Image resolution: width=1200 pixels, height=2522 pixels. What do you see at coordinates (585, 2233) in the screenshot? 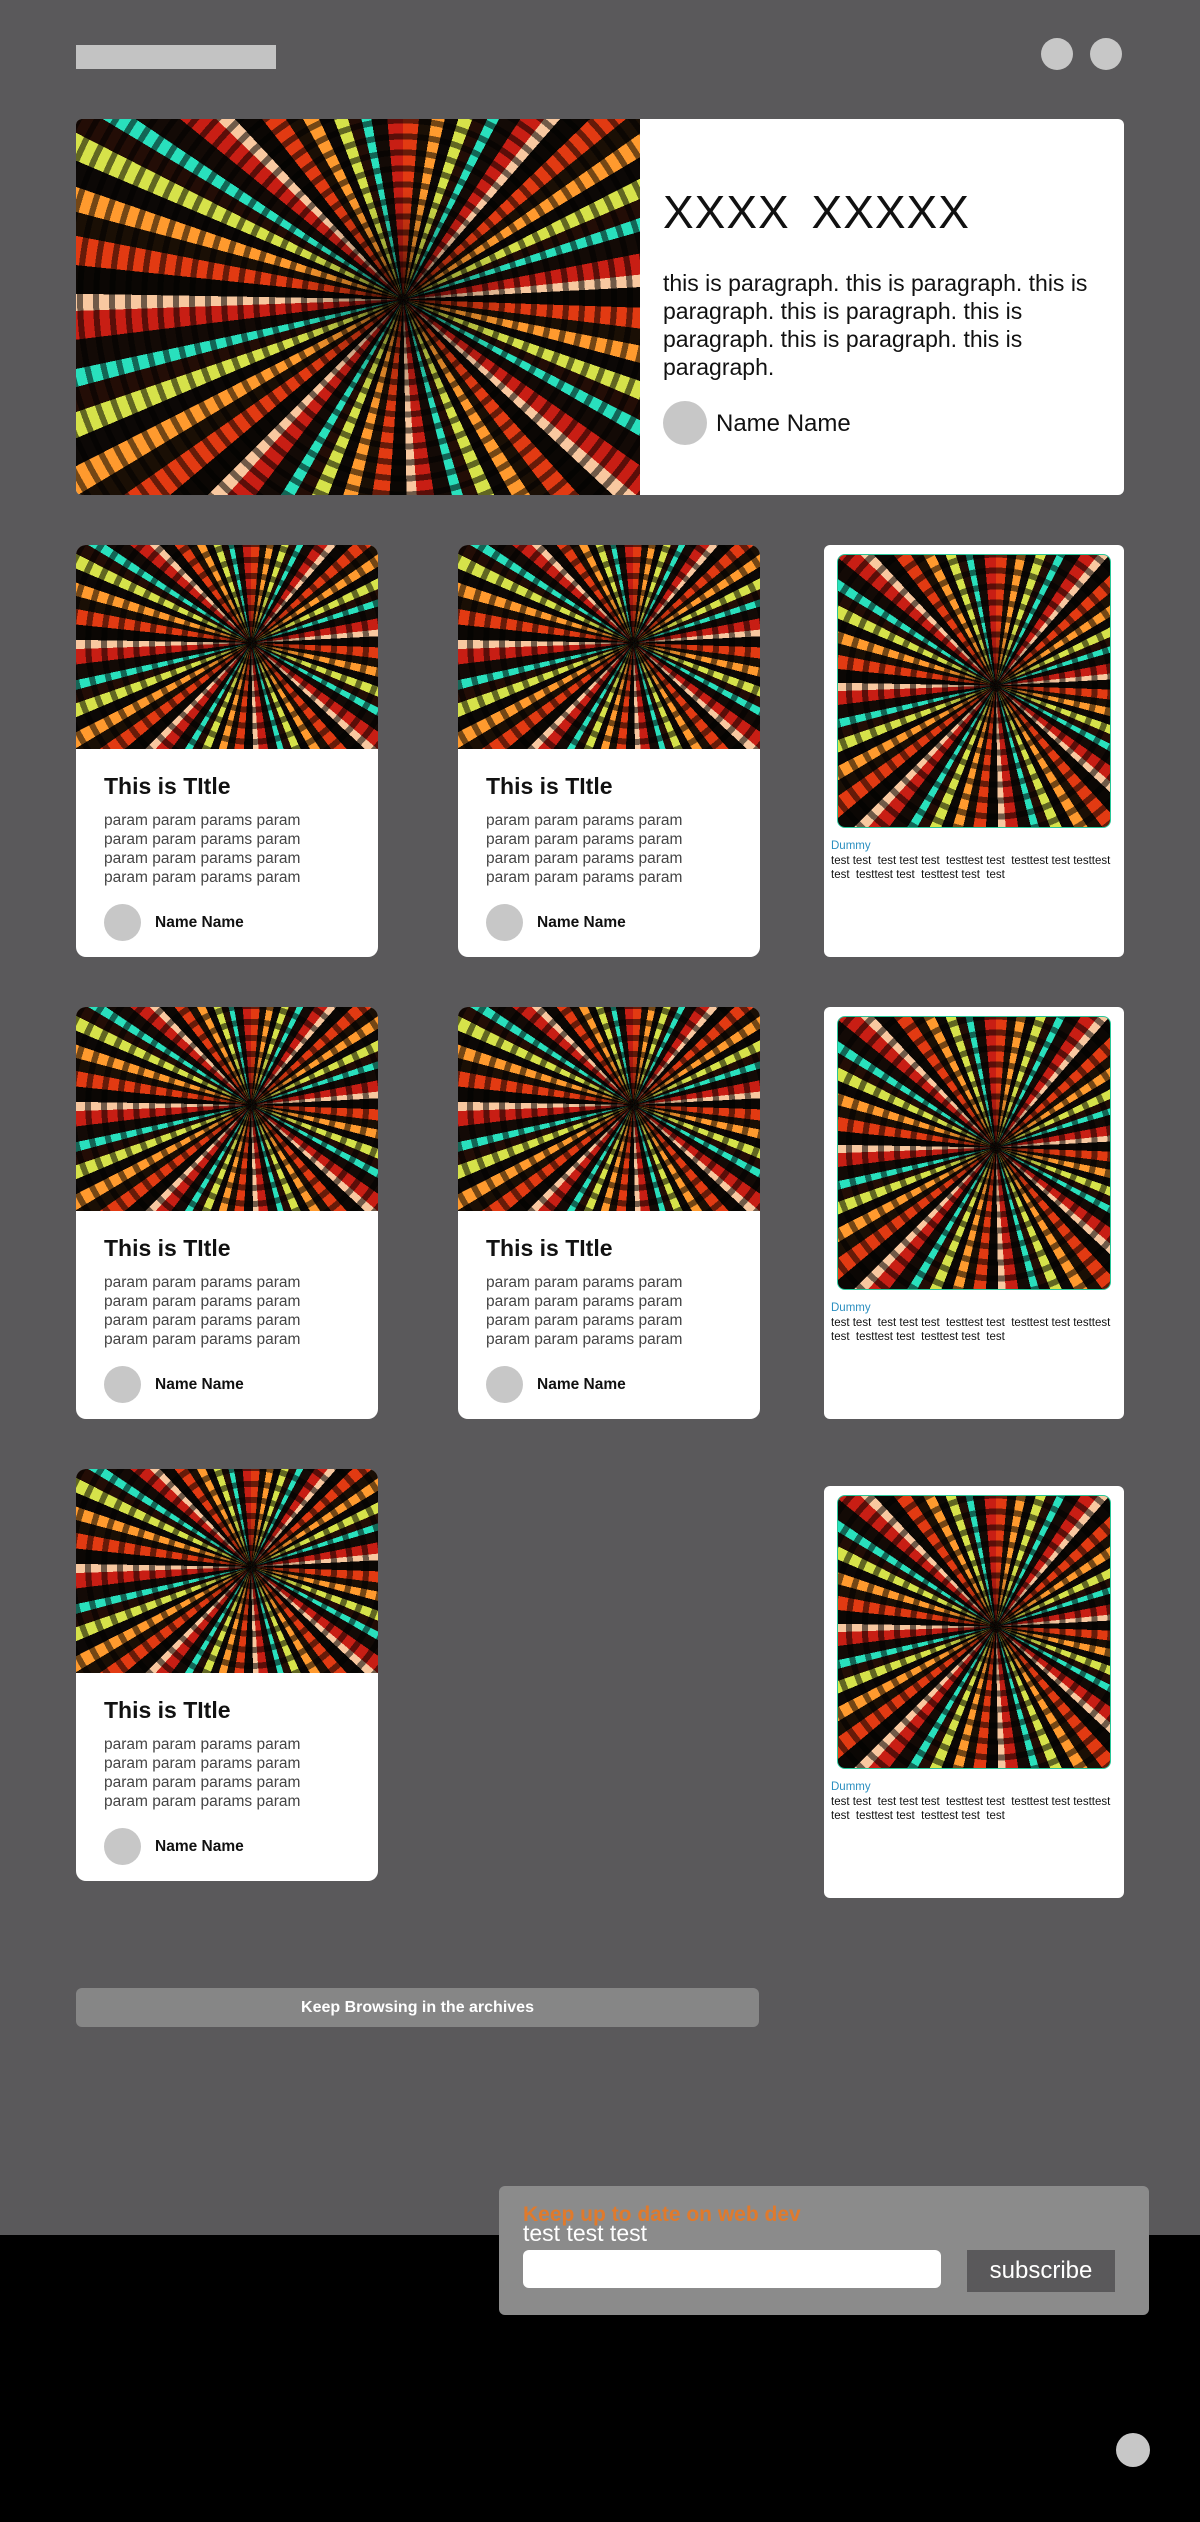
I see `newsletter-subtitle: test test test` at bounding box center [585, 2233].